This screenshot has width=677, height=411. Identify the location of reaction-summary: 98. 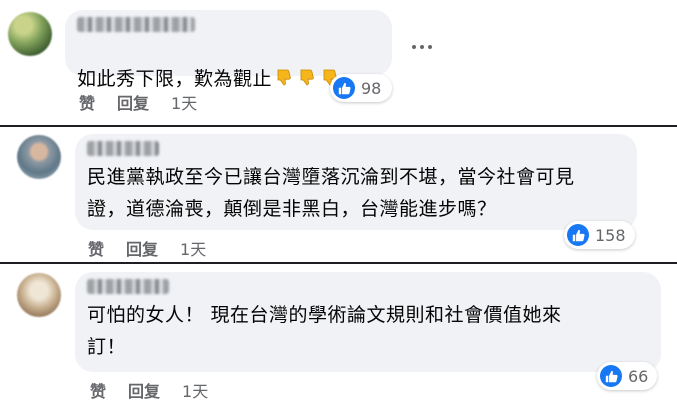
(361, 88).